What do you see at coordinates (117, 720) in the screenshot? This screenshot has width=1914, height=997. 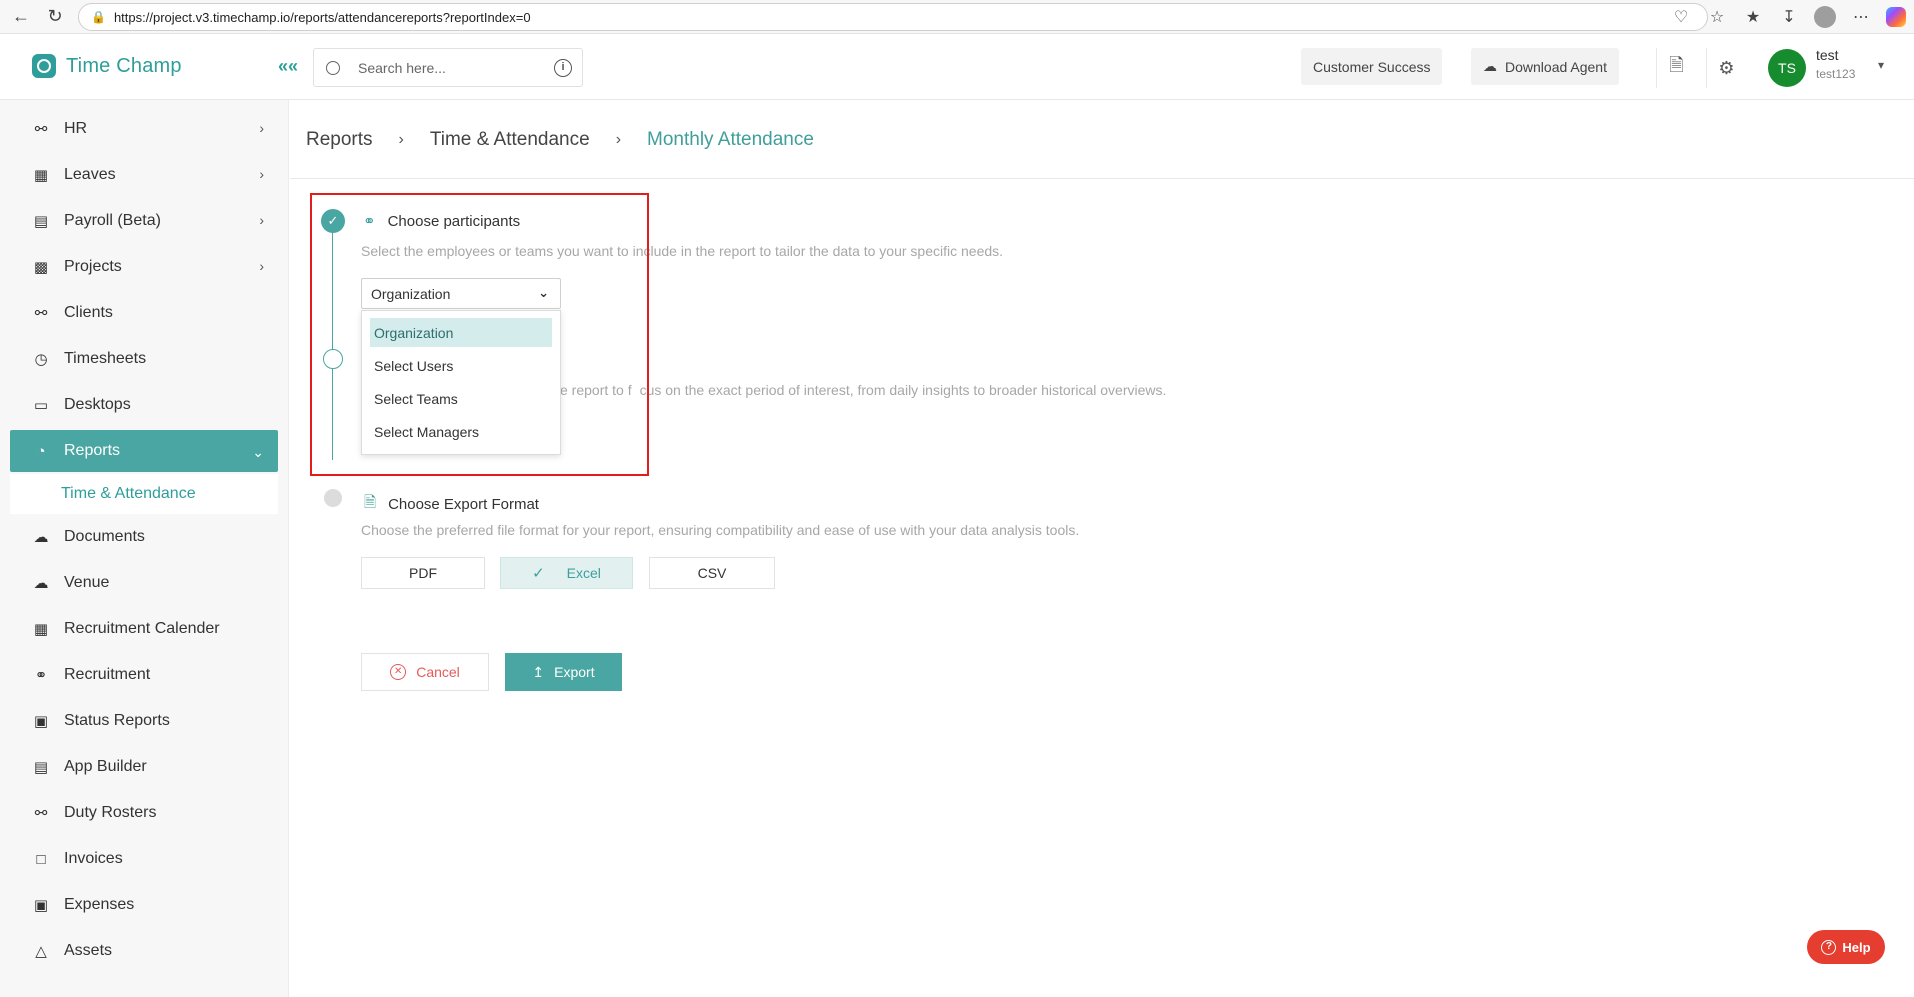 I see `sidebar-item-label: Status Reports` at bounding box center [117, 720].